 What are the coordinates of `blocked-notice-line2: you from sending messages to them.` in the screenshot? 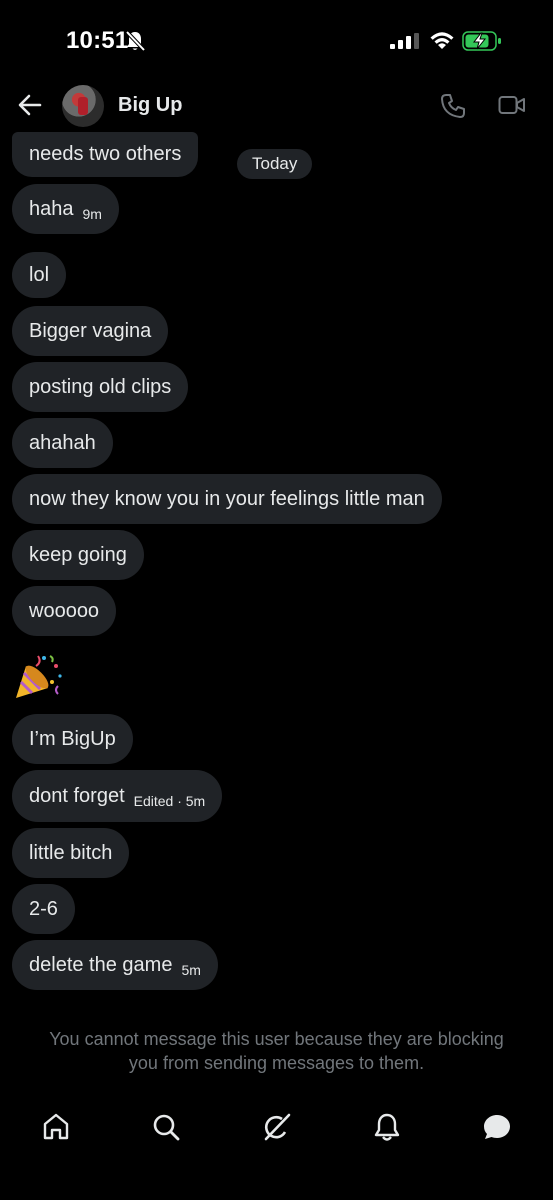 It's located at (276, 1063).